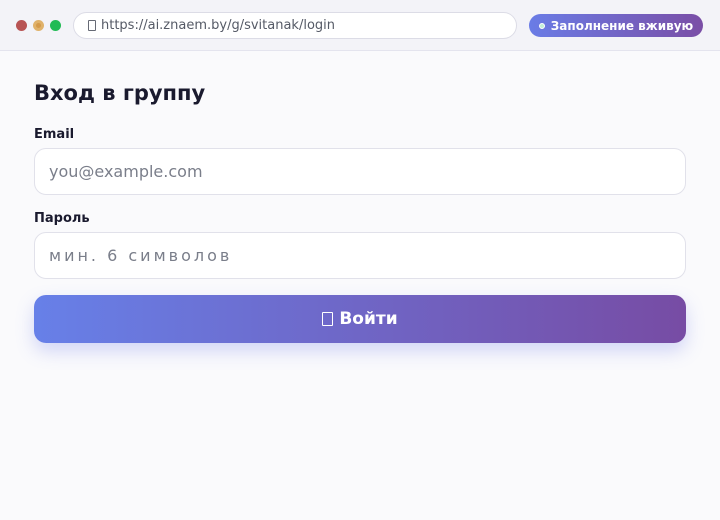 The height and width of the screenshot is (520, 720). What do you see at coordinates (120, 93) in the screenshot?
I see `page-title: Вход в группу` at bounding box center [120, 93].